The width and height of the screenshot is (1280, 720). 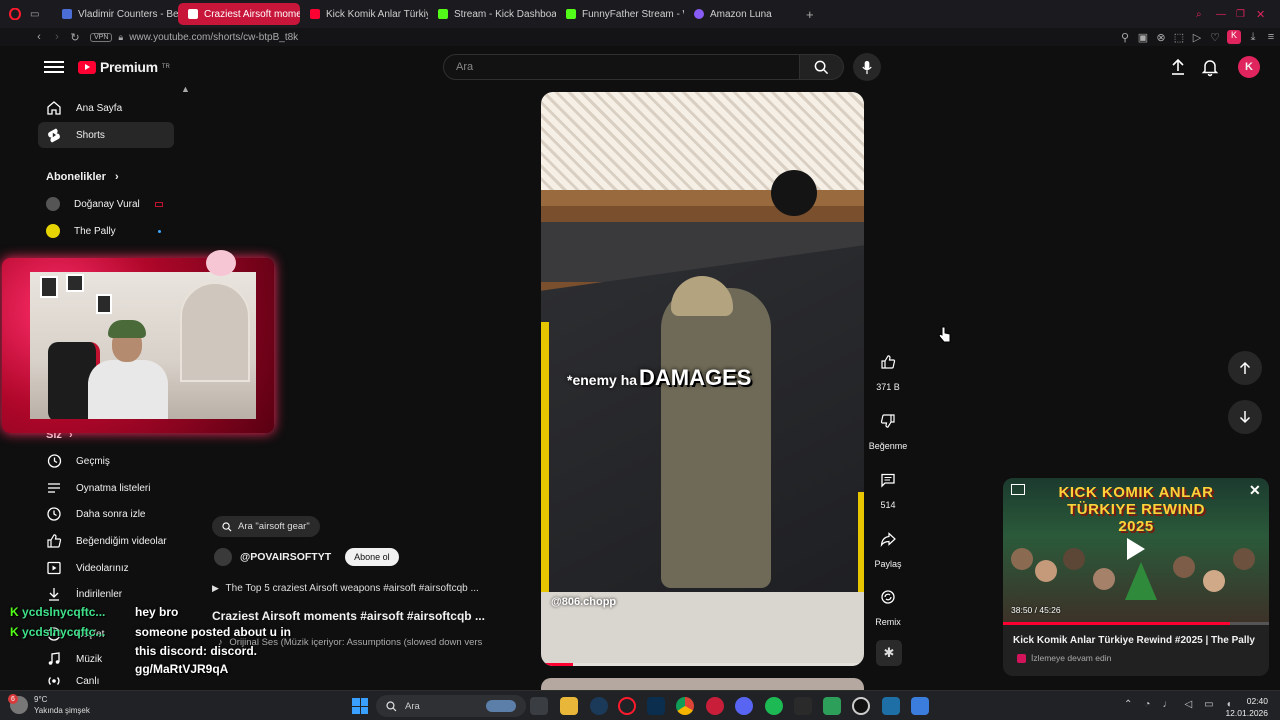 I want to click on opera-gx-icon, so click(x=627, y=706).